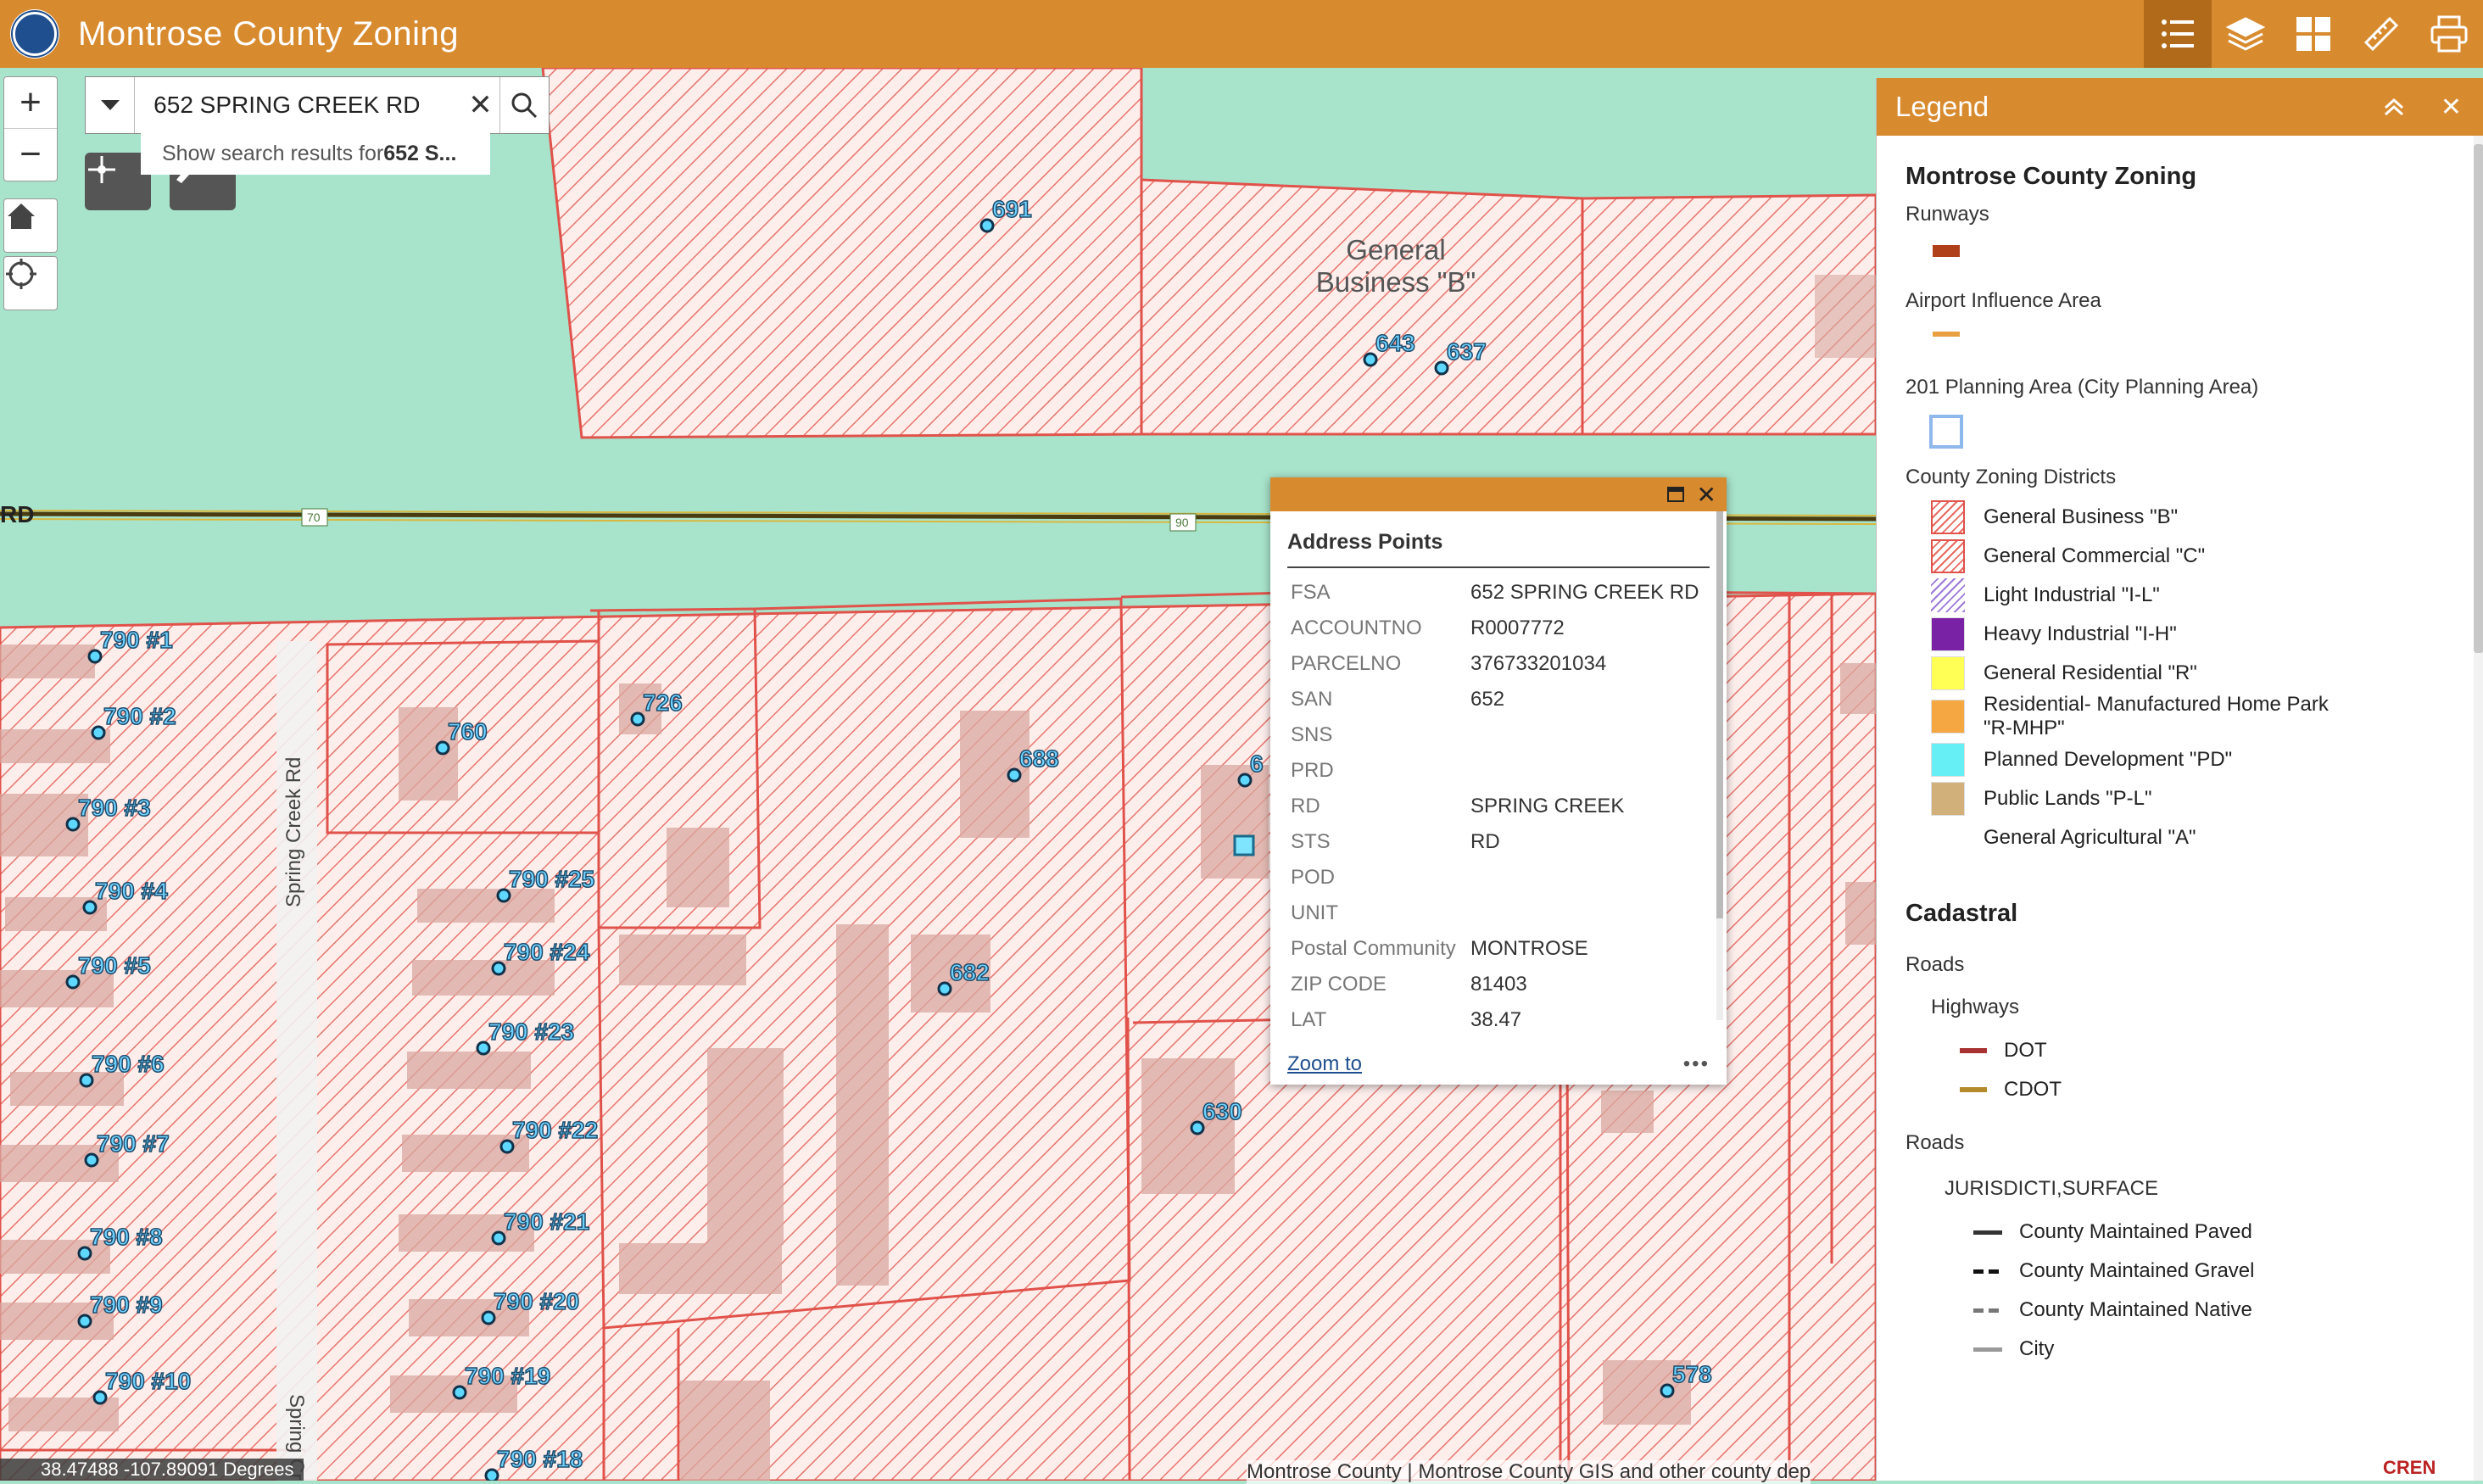  What do you see at coordinates (1498, 699) in the screenshot?
I see `popup-field-row: SAN 652` at bounding box center [1498, 699].